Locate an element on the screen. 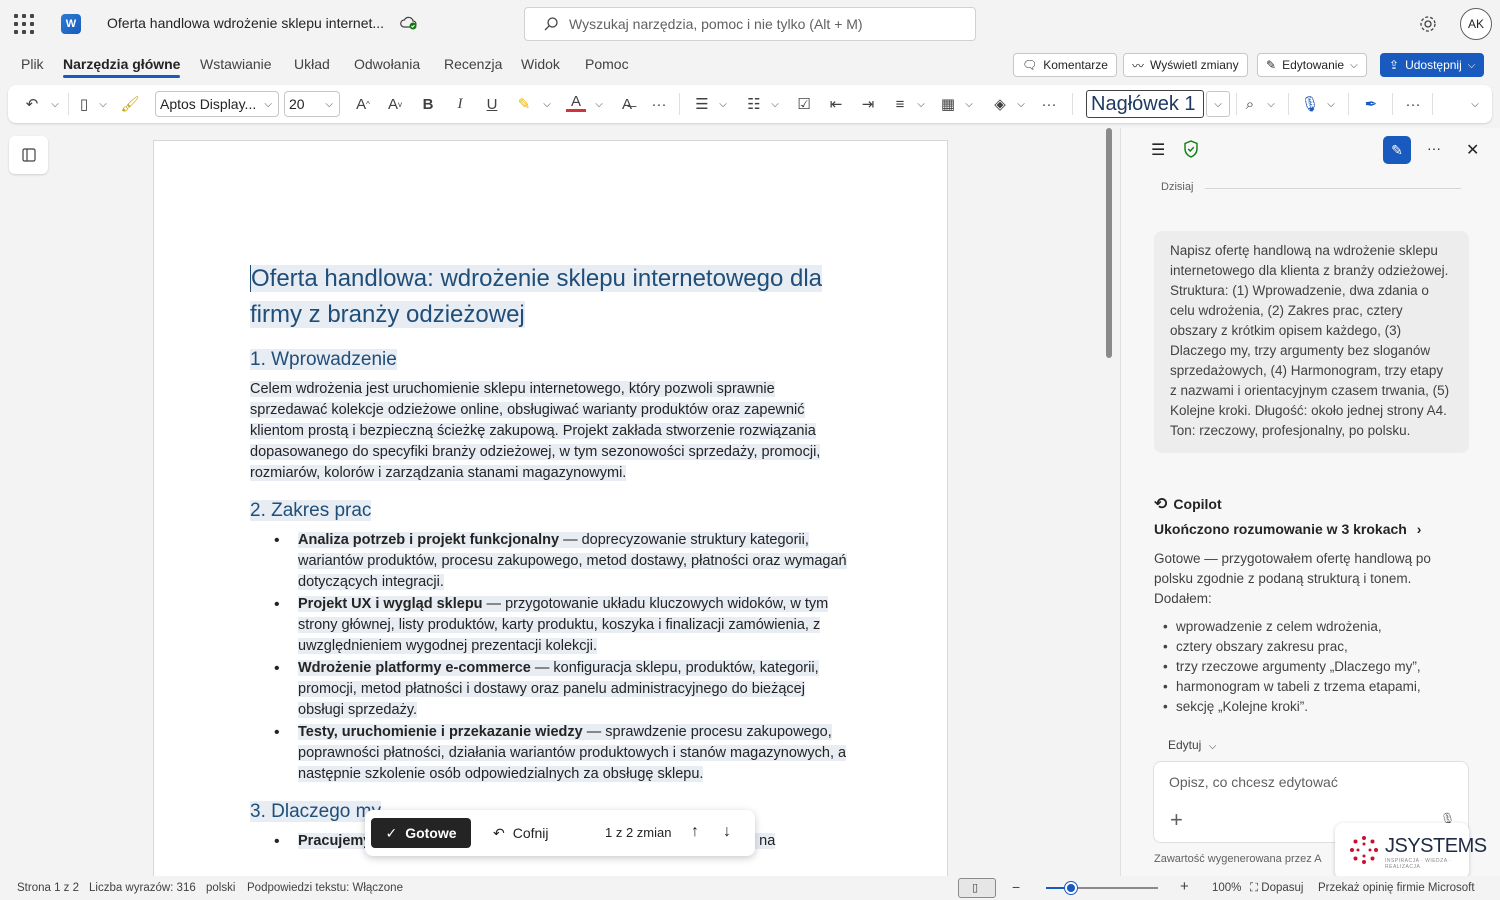 The image size is (1500, 900). section-heading-text: 2. Zakres prac is located at coordinates (311, 510).